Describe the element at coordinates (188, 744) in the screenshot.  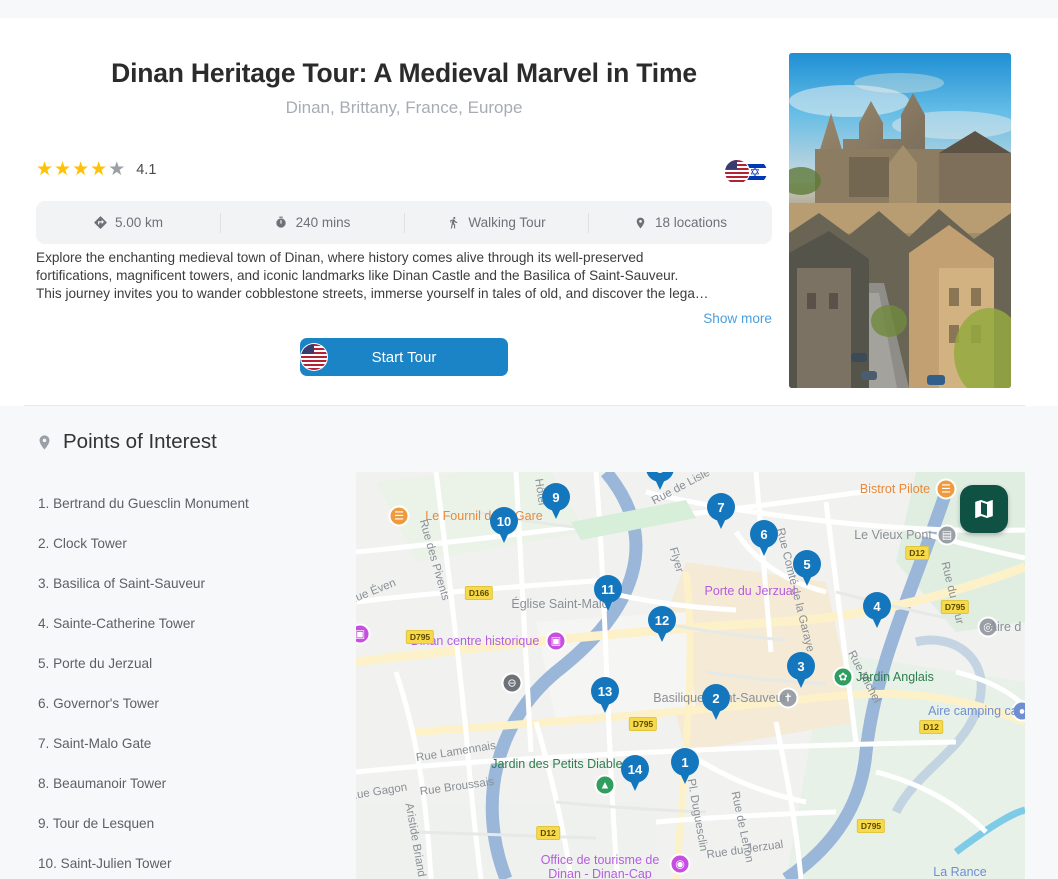
I see `list-item: 7. Saint-Malo Gate` at that location.